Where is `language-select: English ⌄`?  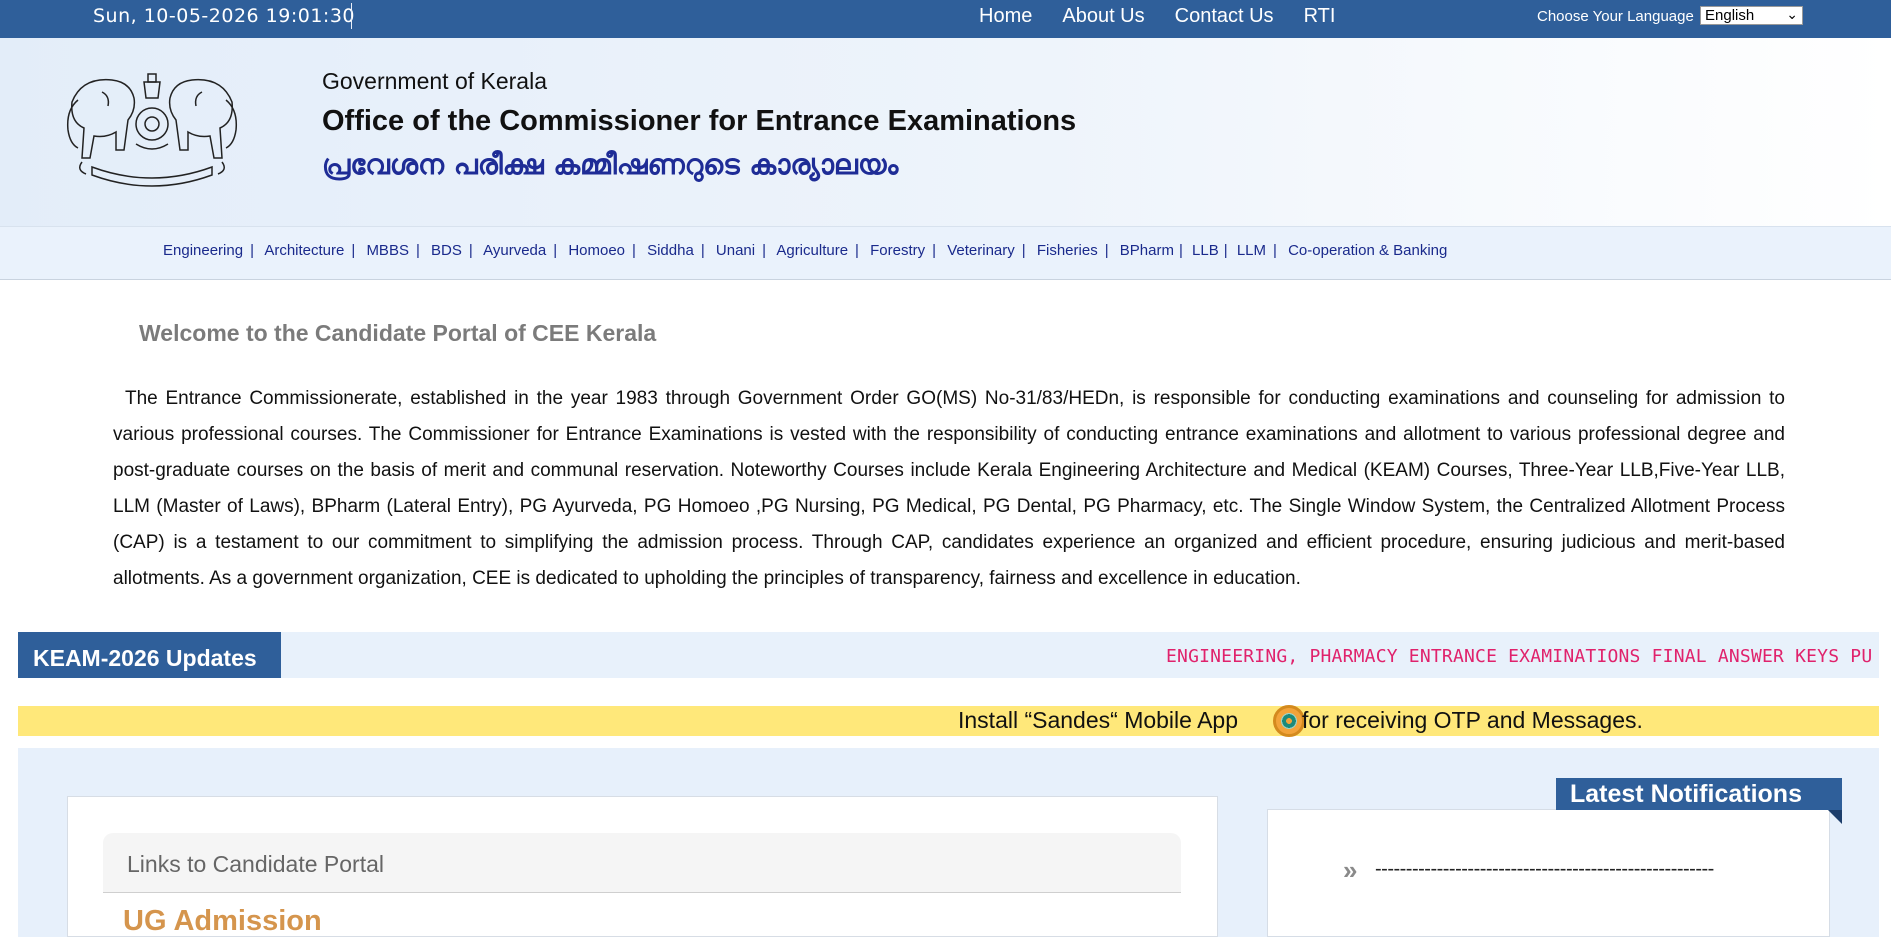 language-select: English ⌄ is located at coordinates (1751, 15).